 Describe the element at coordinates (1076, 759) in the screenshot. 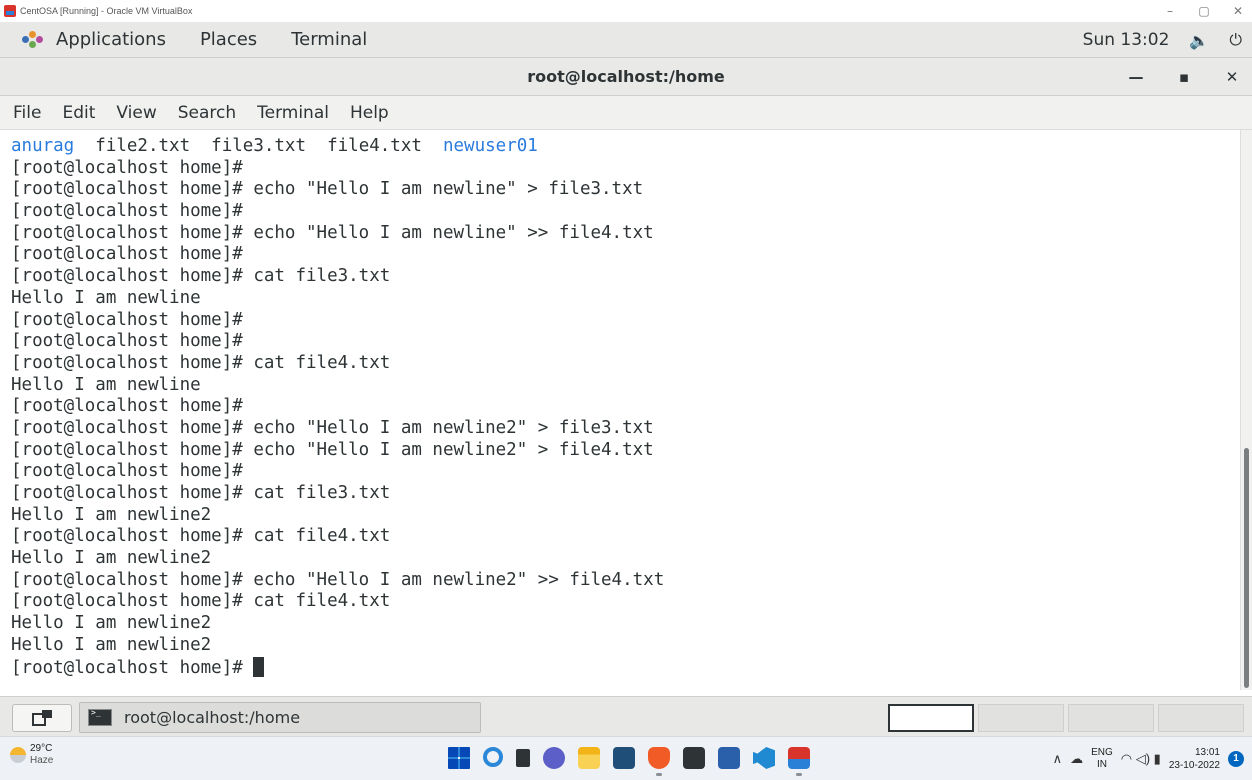

I see `onedrive-cloud-icon: ☁` at that location.